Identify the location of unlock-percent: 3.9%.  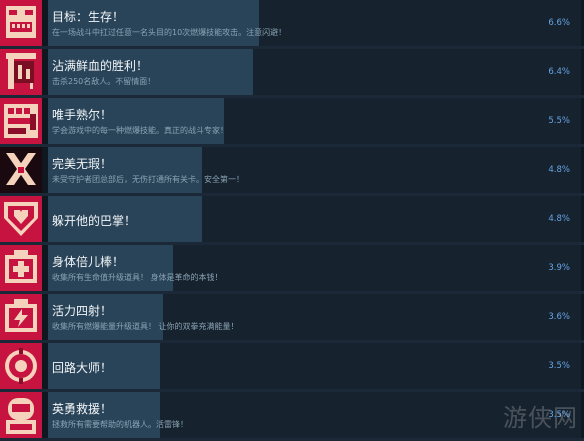
(559, 268).